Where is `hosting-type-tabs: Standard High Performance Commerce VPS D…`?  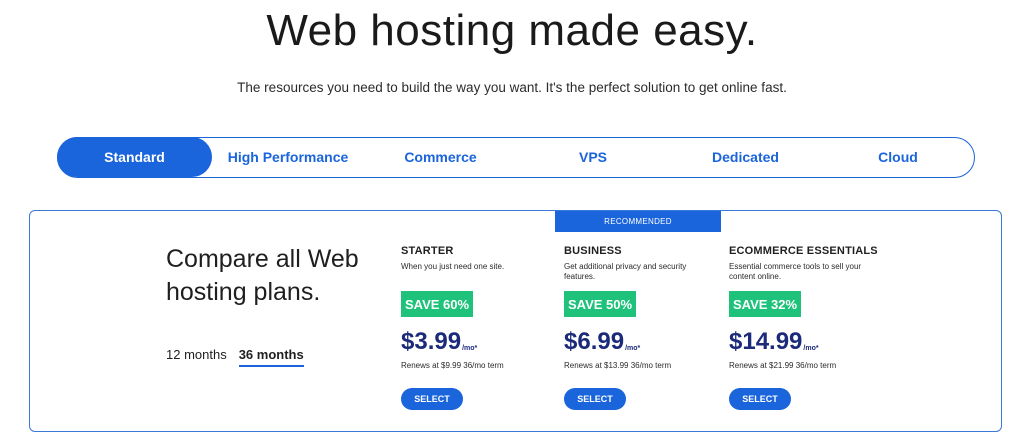
hosting-type-tabs: Standard High Performance Commerce VPS D… is located at coordinates (516, 157).